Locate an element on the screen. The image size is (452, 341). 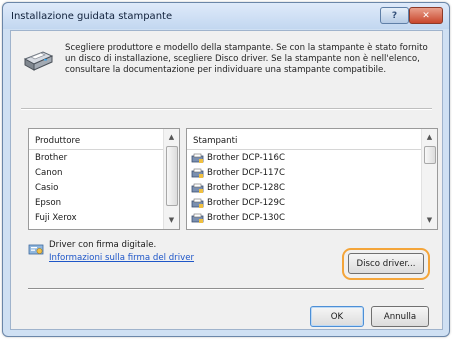
title-bar: Installazione guidata stampante ? ✕ is located at coordinates (226, 16).